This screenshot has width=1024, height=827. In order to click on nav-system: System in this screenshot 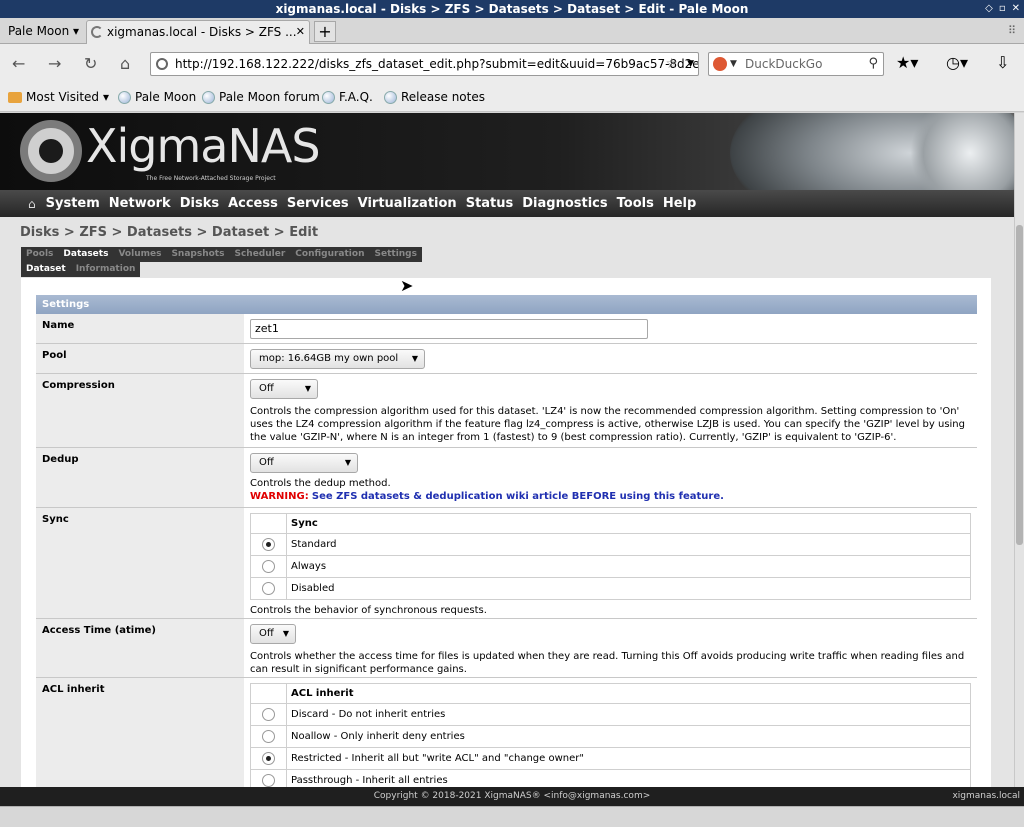, I will do `click(73, 203)`.